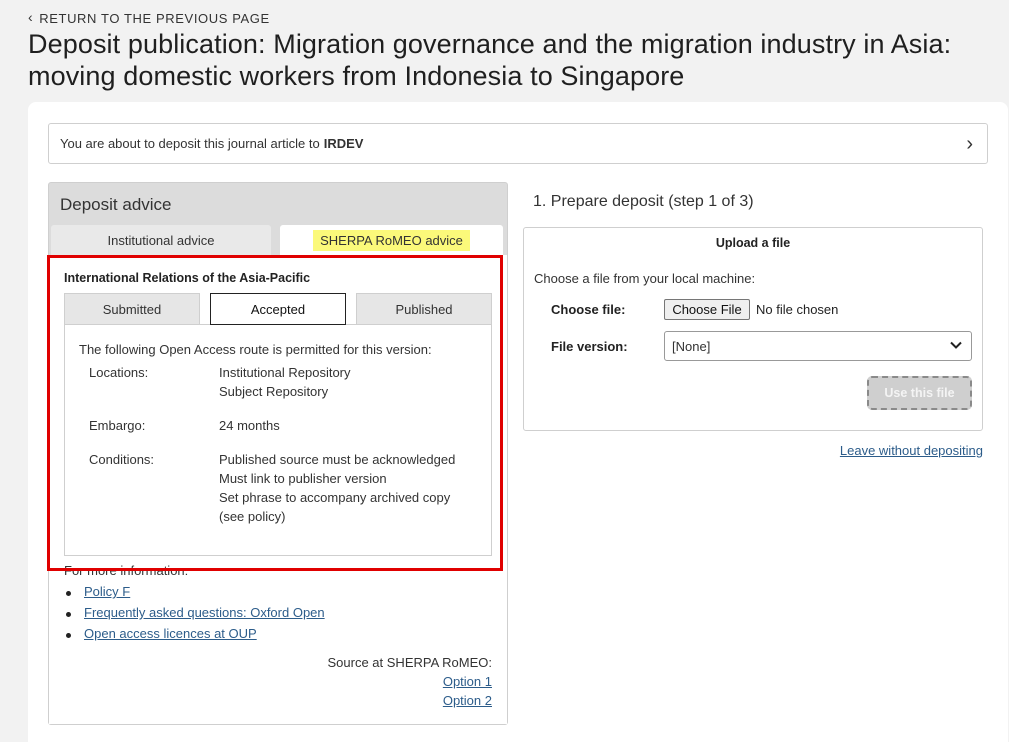  What do you see at coordinates (956, 346) in the screenshot?
I see `chevron-down-icon` at bounding box center [956, 346].